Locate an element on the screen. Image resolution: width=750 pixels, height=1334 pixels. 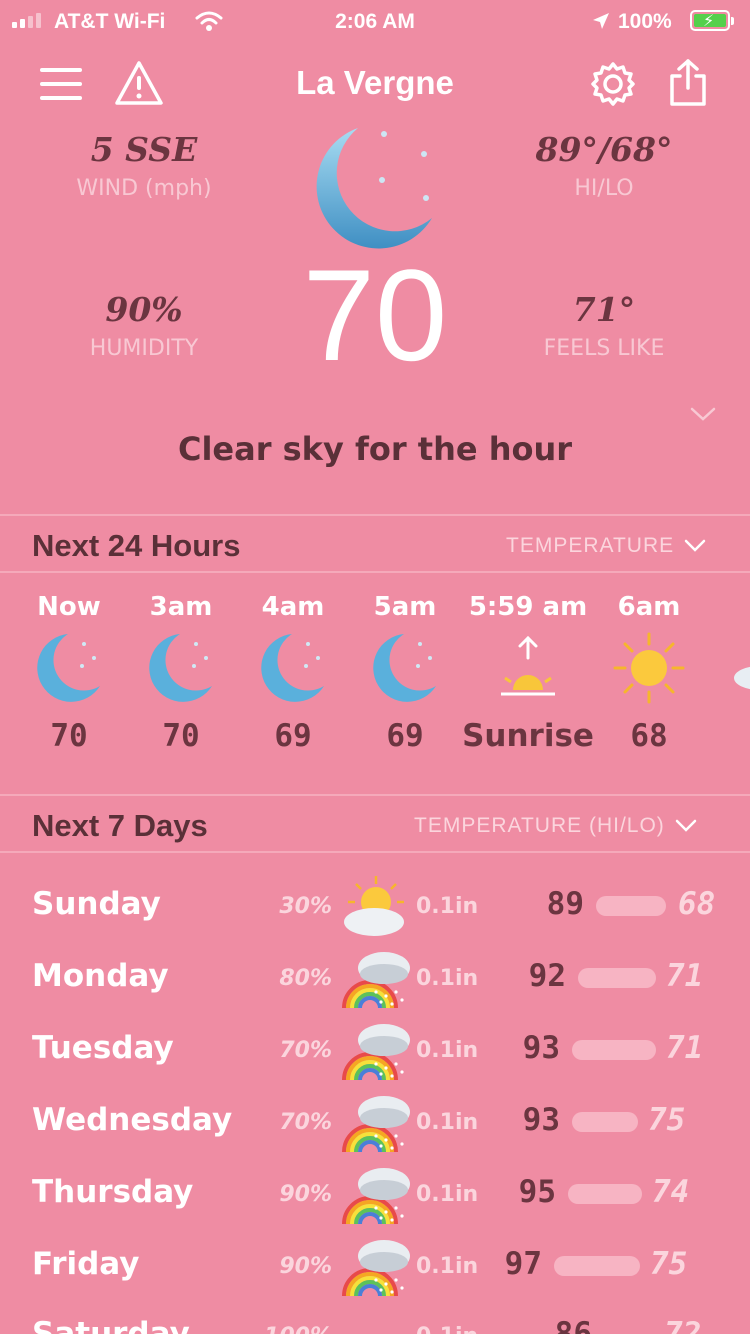
high-temp: 95 is located at coordinates (537, 1192).